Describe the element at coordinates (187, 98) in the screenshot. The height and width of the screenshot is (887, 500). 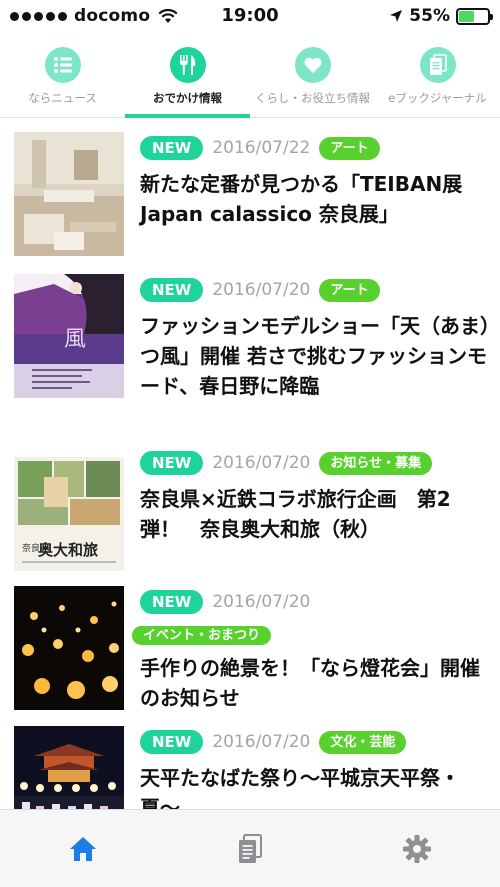
I see `tab-label: おでかけ情報` at that location.